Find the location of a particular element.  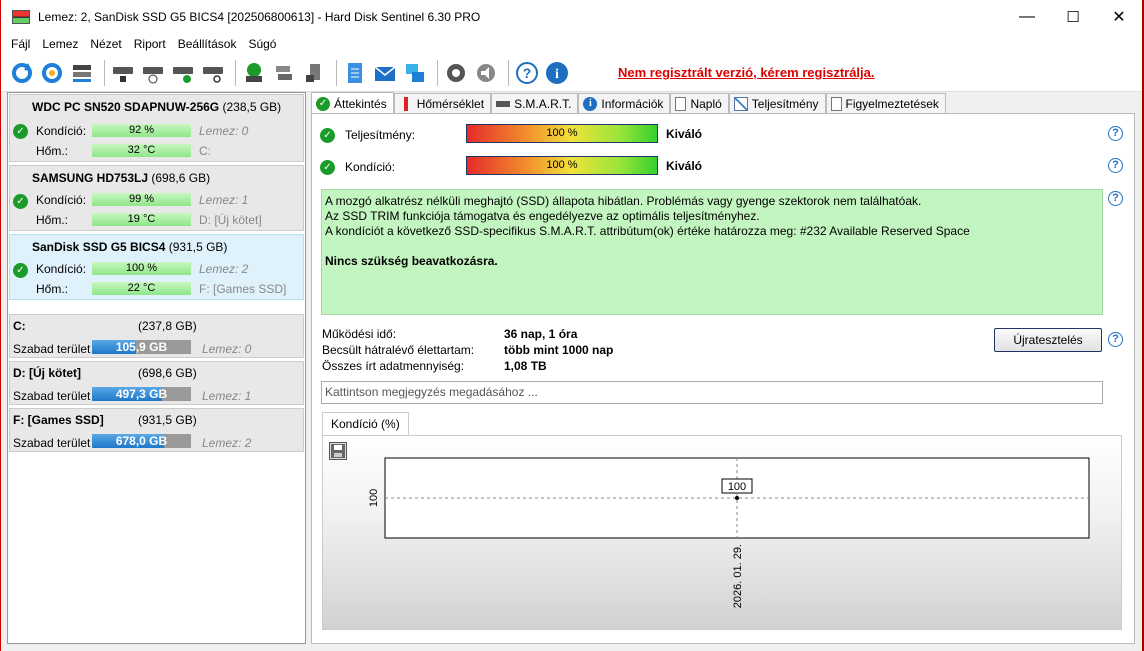

data-label: 100 is located at coordinates (737, 487).